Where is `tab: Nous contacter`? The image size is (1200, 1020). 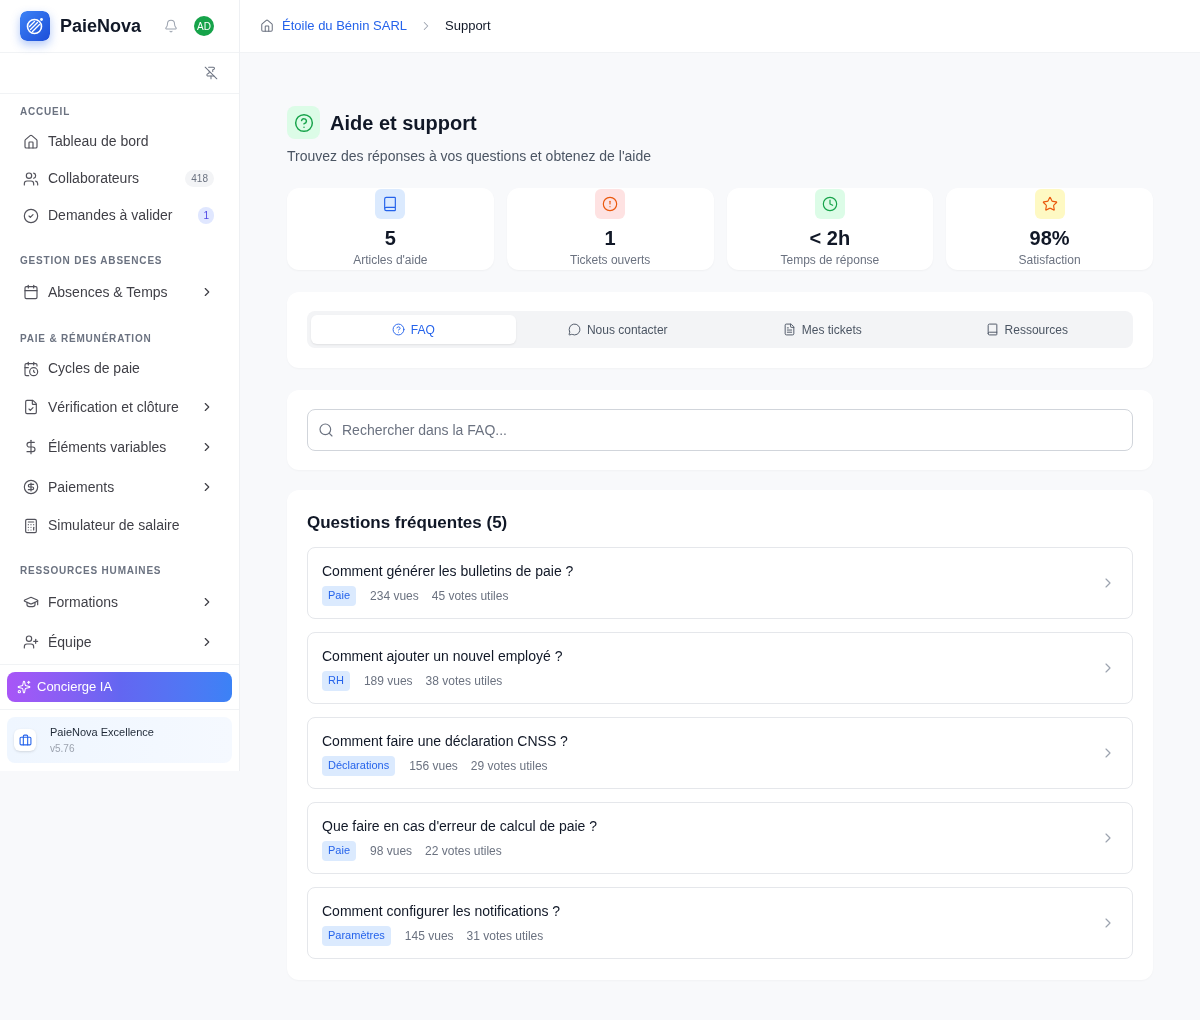
tab: Nous contacter is located at coordinates (617, 329).